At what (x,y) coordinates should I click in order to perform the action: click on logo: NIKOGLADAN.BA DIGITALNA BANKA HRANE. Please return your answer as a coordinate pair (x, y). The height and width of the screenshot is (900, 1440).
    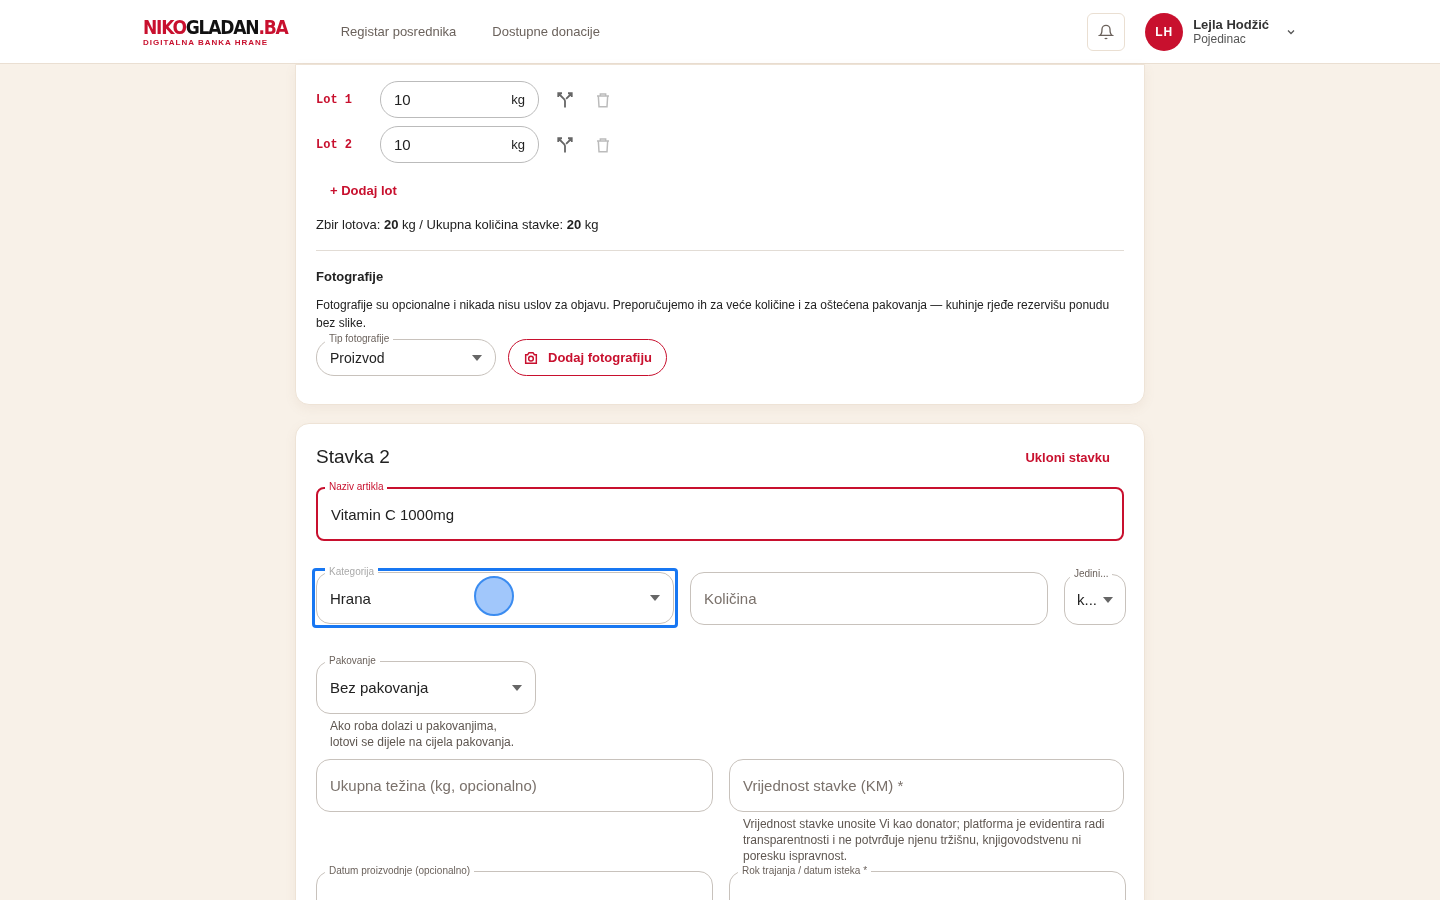
    Looking at the image, I should click on (215, 31).